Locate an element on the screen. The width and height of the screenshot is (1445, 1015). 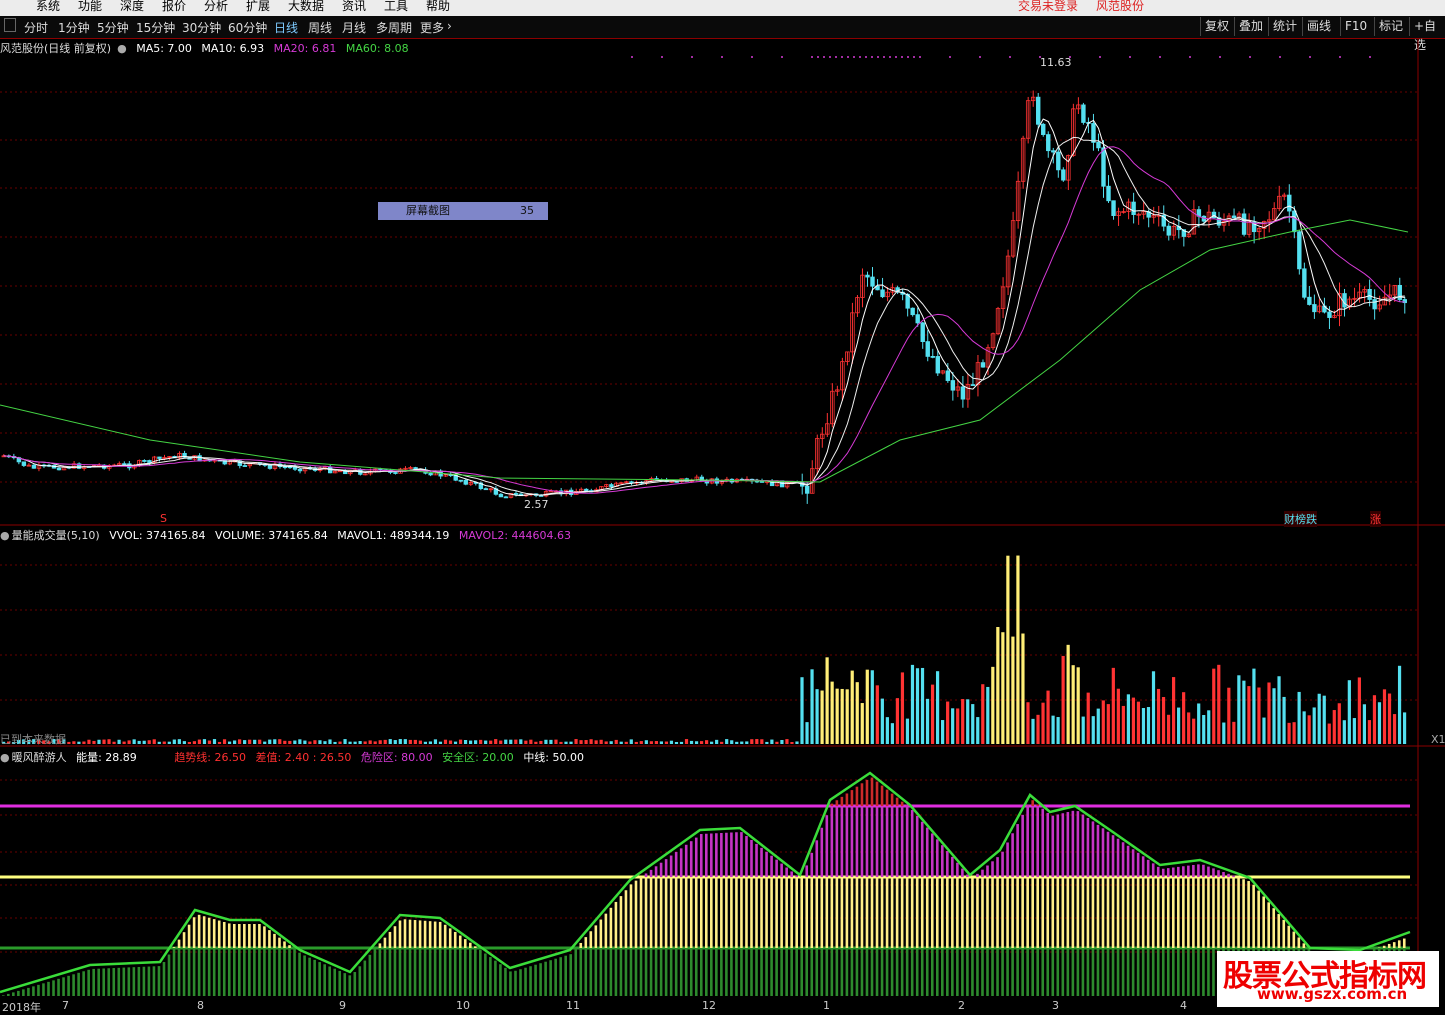
dropdown-icon: ● is located at coordinates (122, 48).